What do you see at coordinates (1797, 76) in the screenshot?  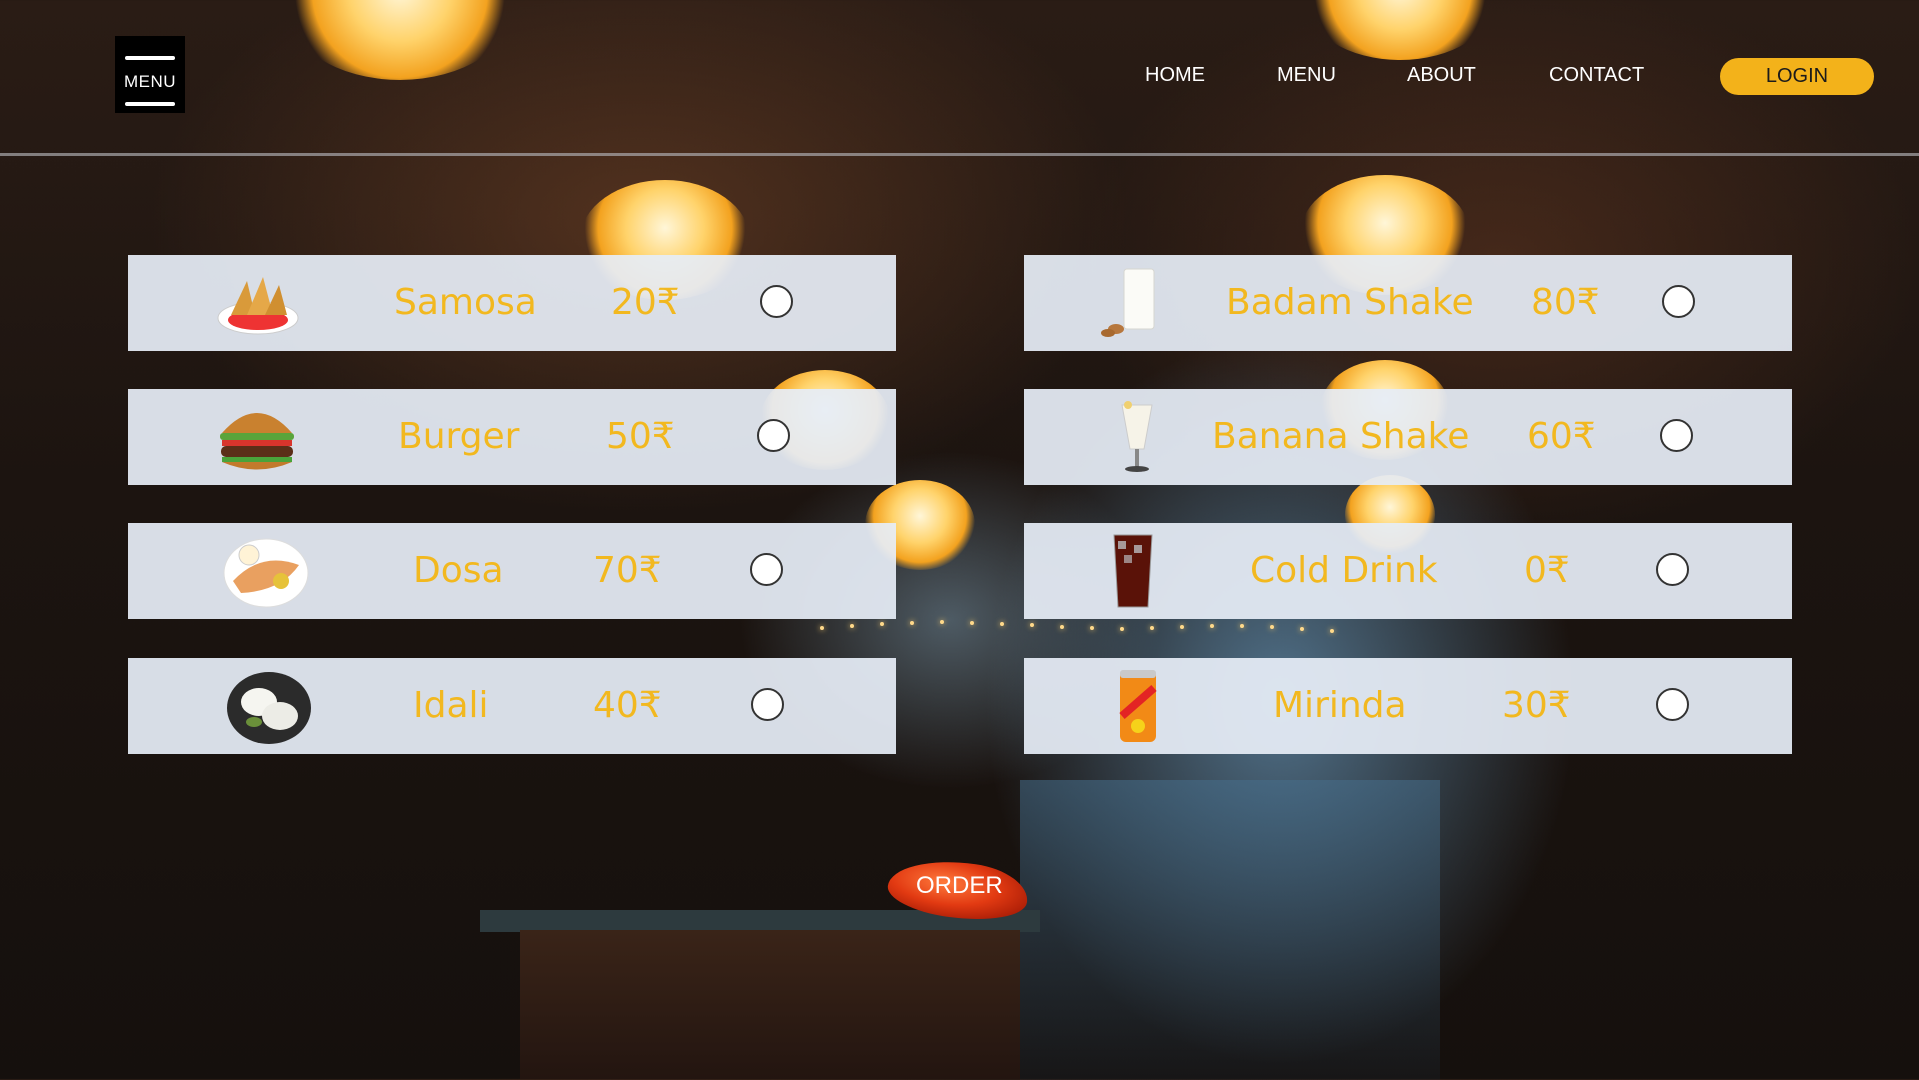 I see `login-button: LOGIN` at bounding box center [1797, 76].